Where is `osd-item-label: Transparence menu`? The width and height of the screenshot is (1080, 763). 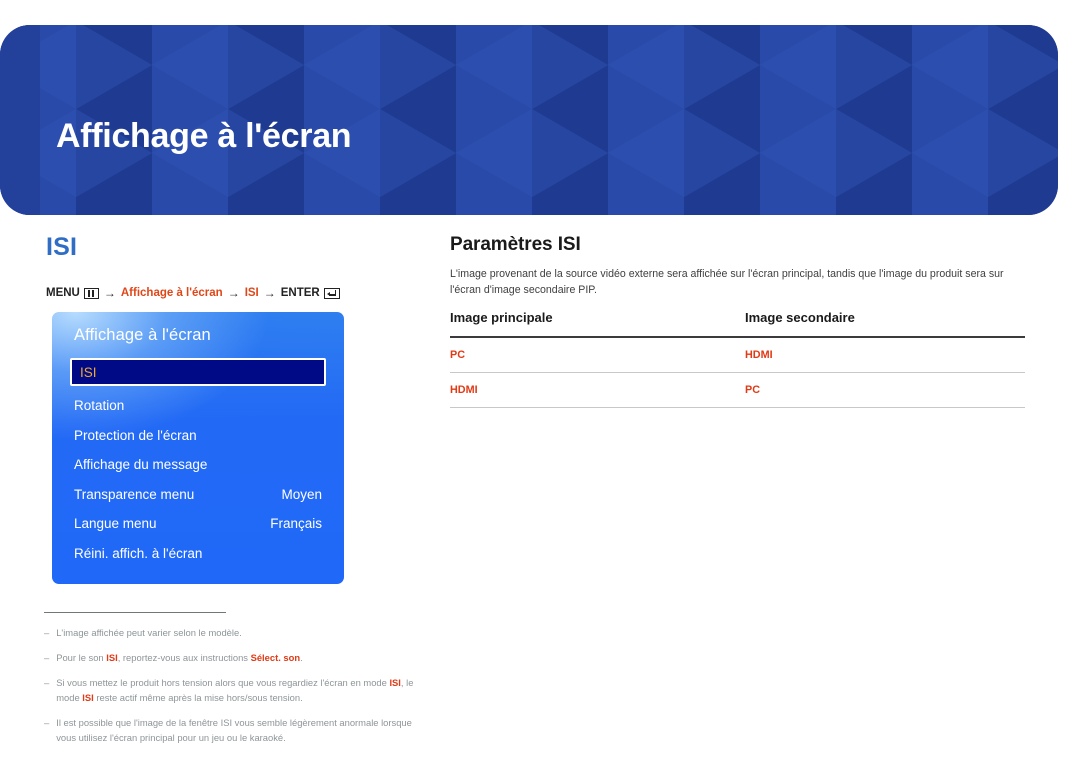
osd-item-label: Transparence menu is located at coordinates (134, 494).